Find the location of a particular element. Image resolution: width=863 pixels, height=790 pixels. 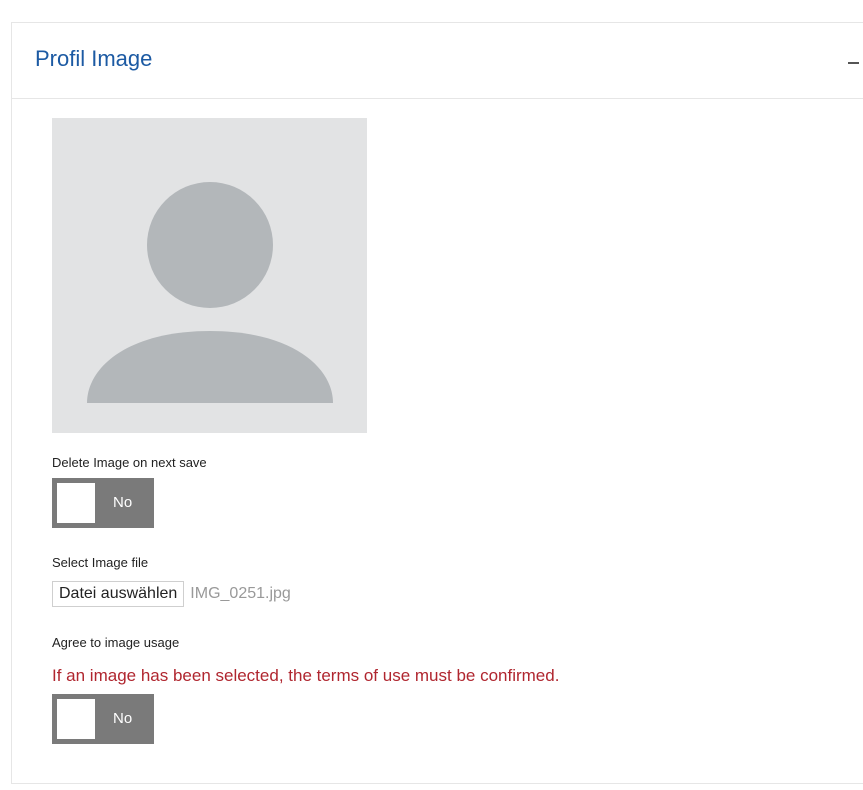

select-image-label: Select Image file is located at coordinates (100, 562).